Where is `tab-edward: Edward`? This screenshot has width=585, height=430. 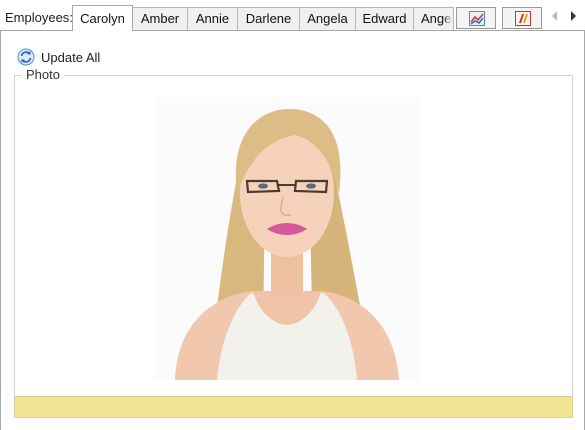
tab-edward: Edward is located at coordinates (384, 18).